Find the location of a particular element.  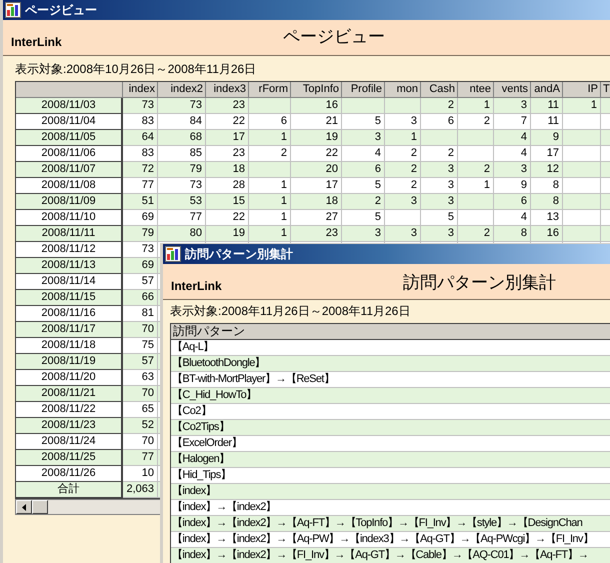

scroll-left-button is located at coordinates (24, 507).